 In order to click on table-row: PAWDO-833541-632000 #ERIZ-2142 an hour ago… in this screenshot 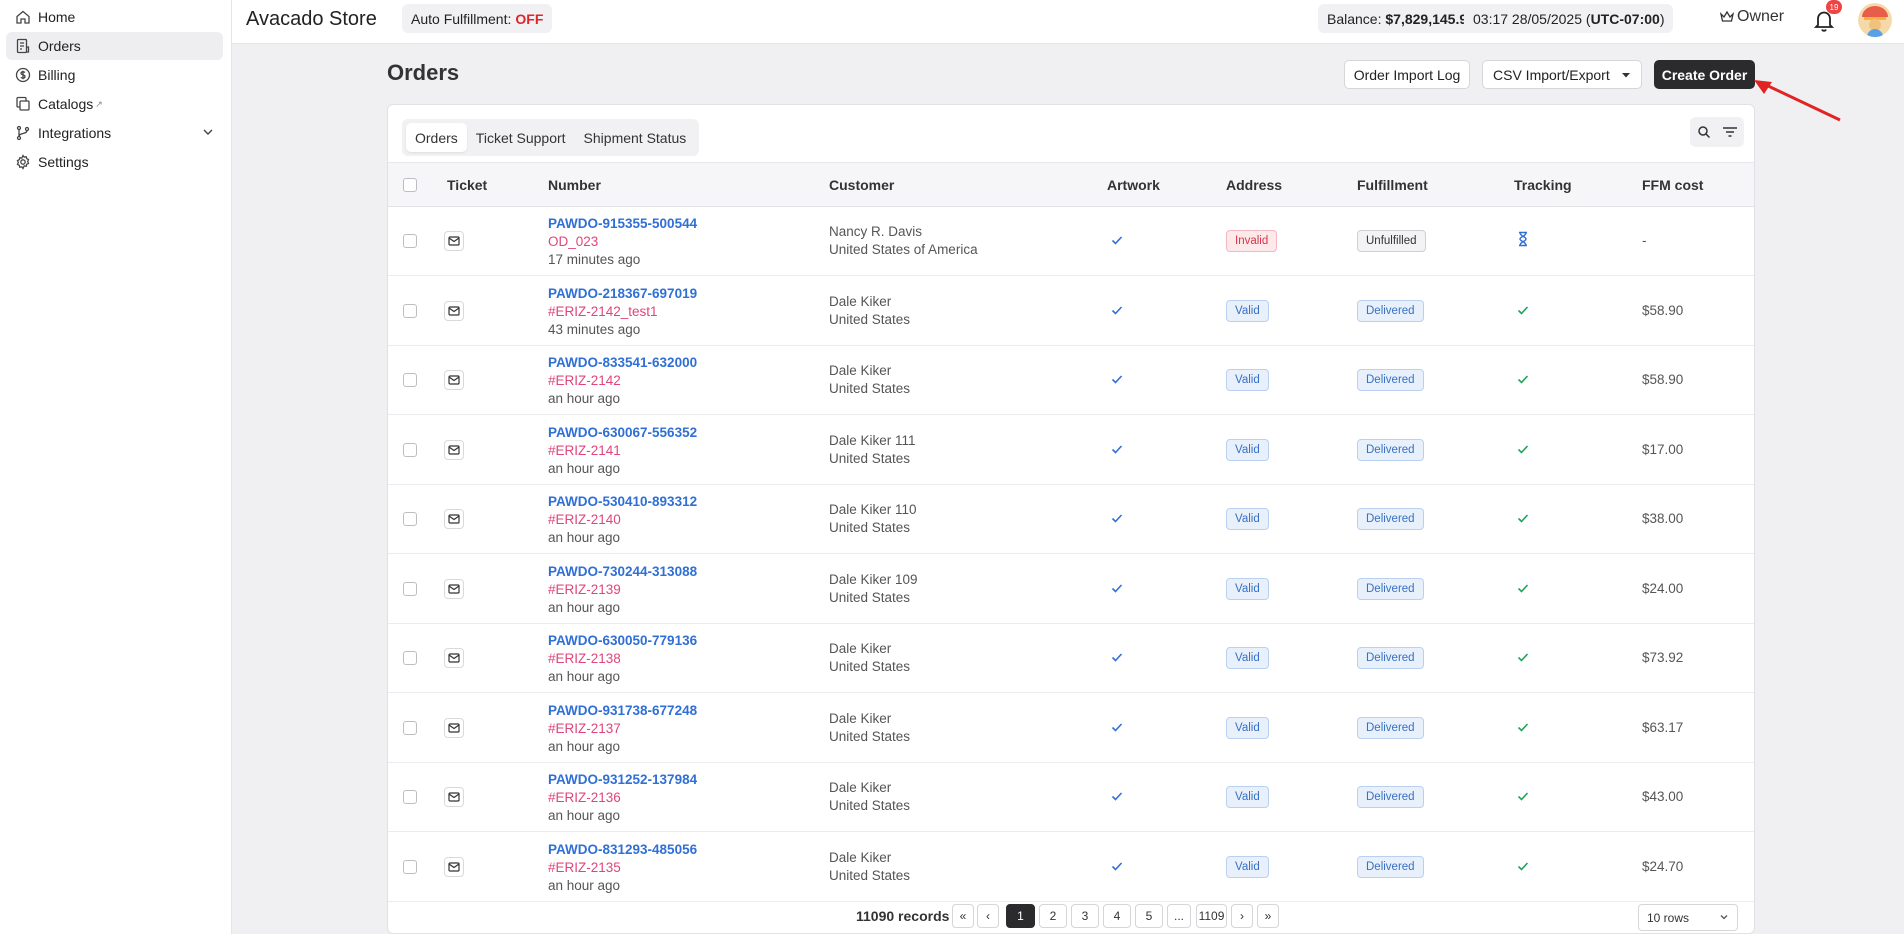, I will do `click(1071, 380)`.